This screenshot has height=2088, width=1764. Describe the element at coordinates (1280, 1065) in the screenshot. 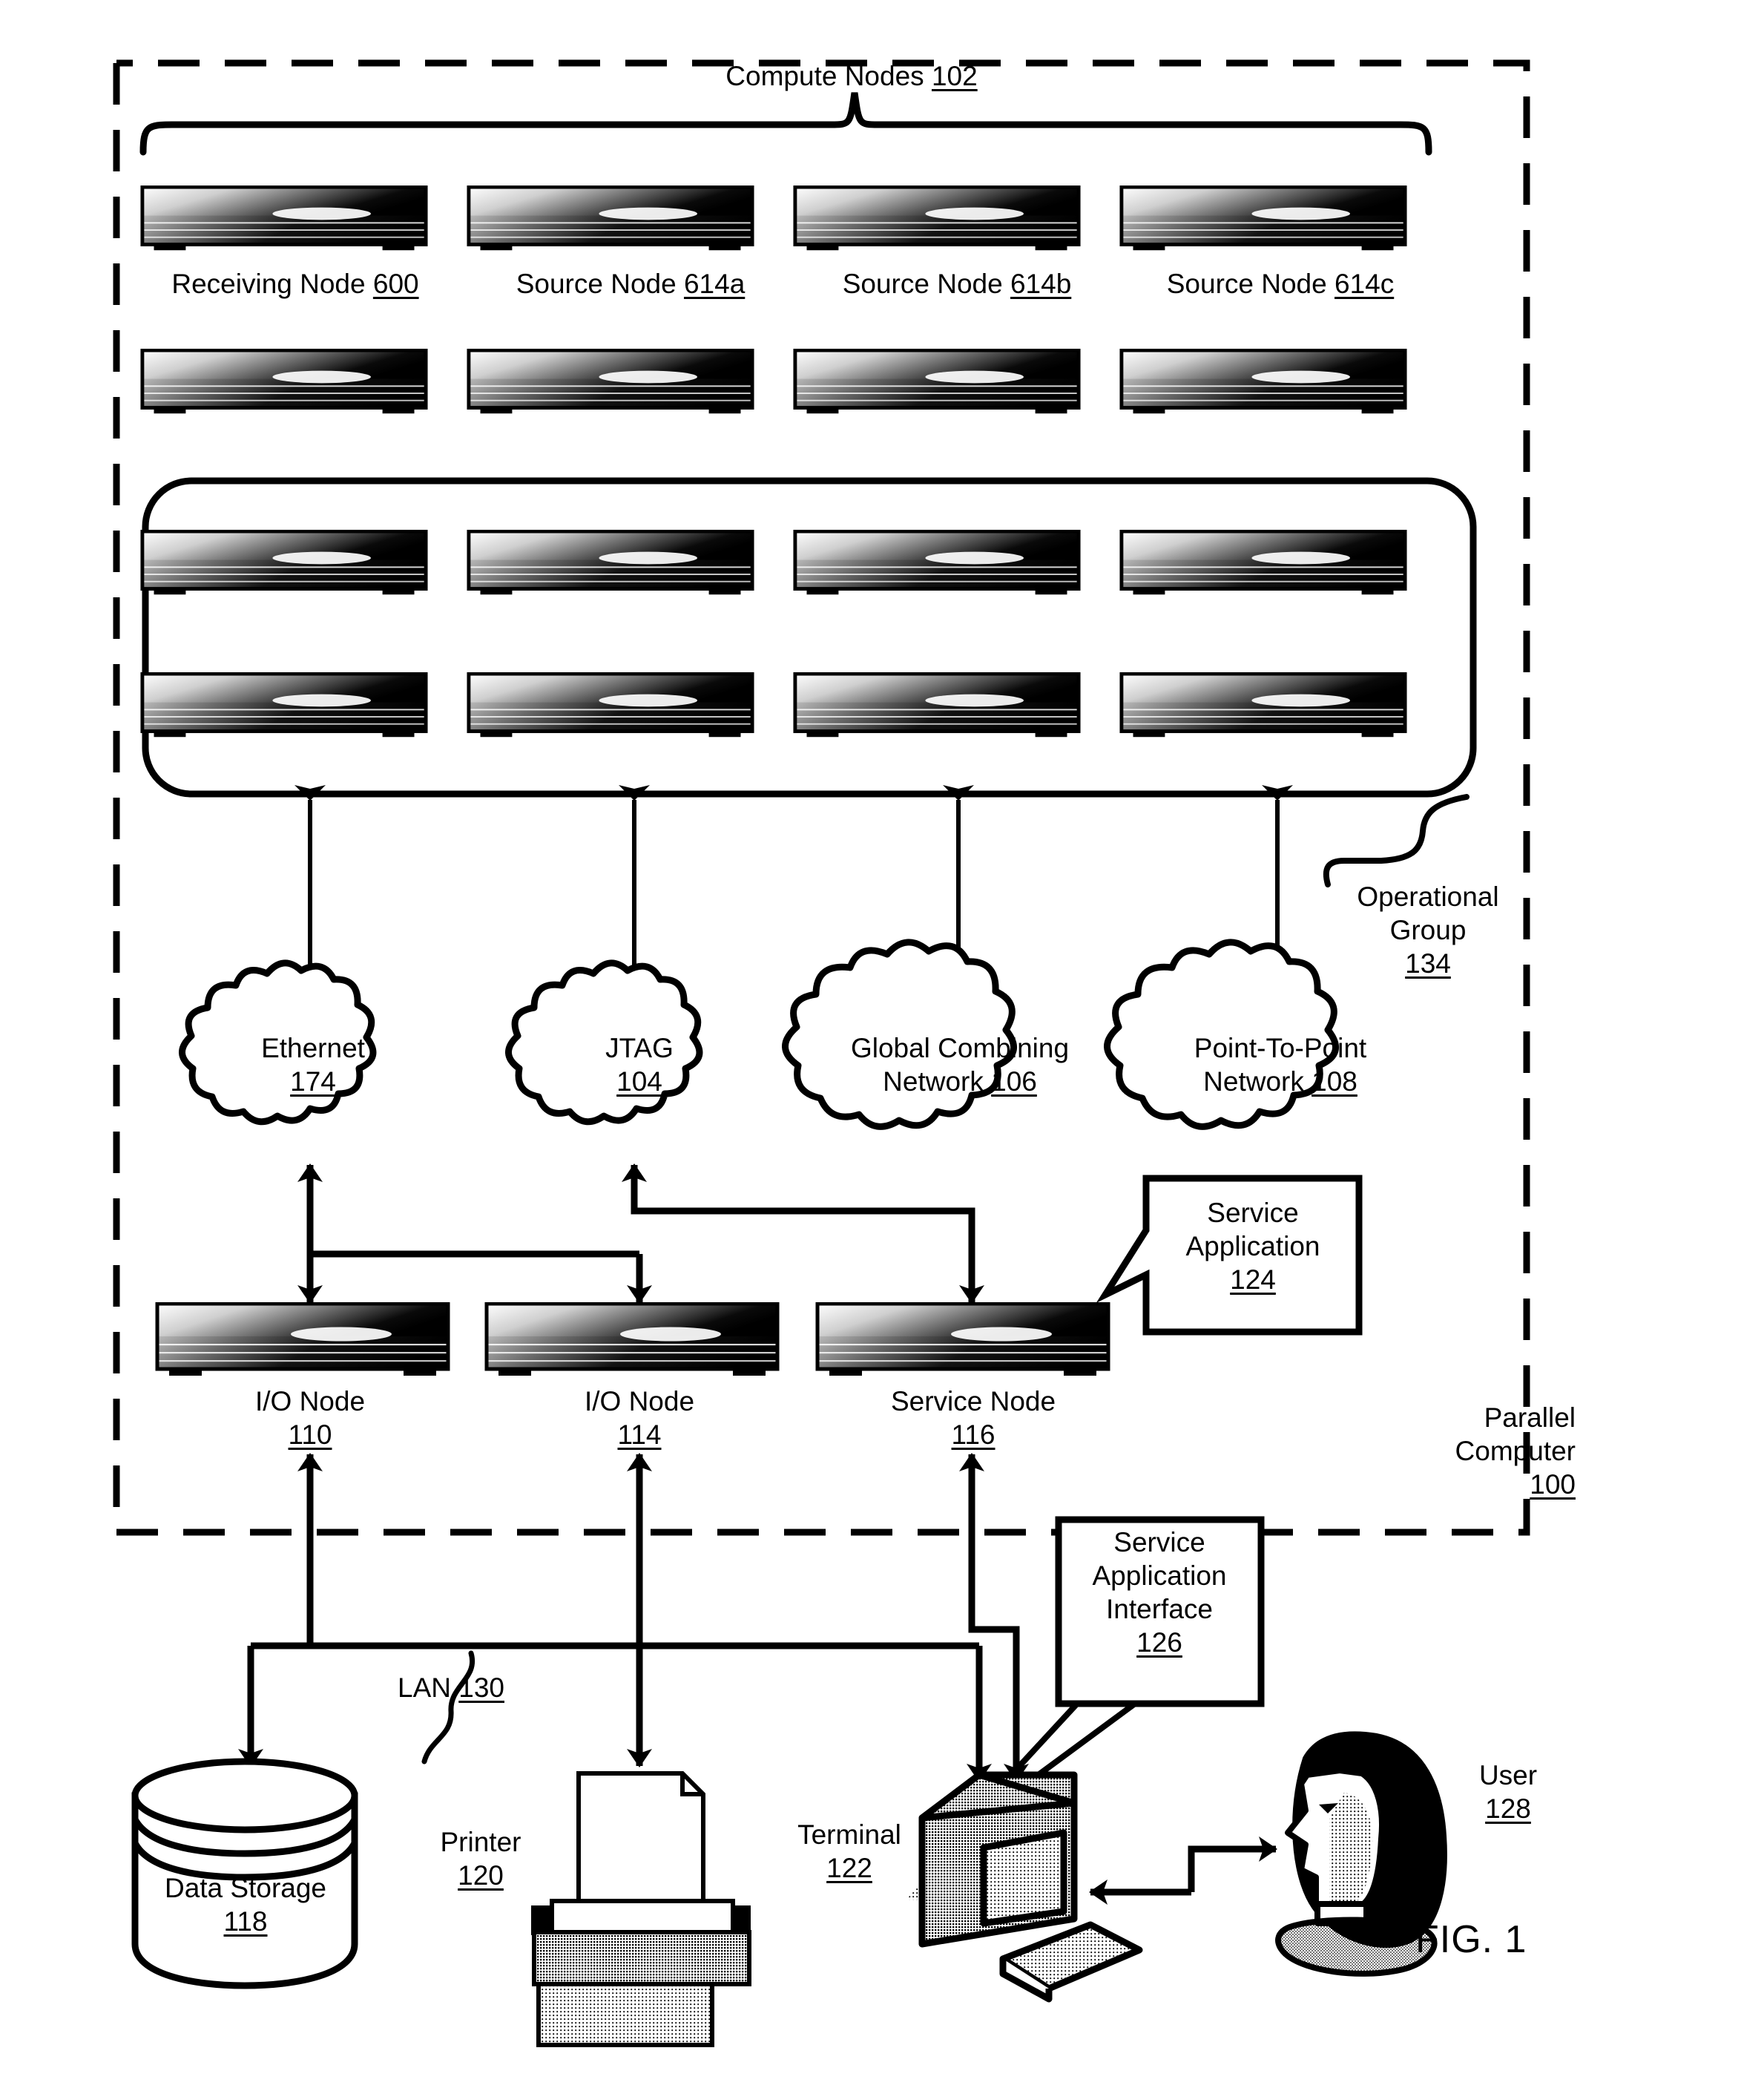

I see `point-to-point-network-label: Point-To-Point Network 108` at that location.